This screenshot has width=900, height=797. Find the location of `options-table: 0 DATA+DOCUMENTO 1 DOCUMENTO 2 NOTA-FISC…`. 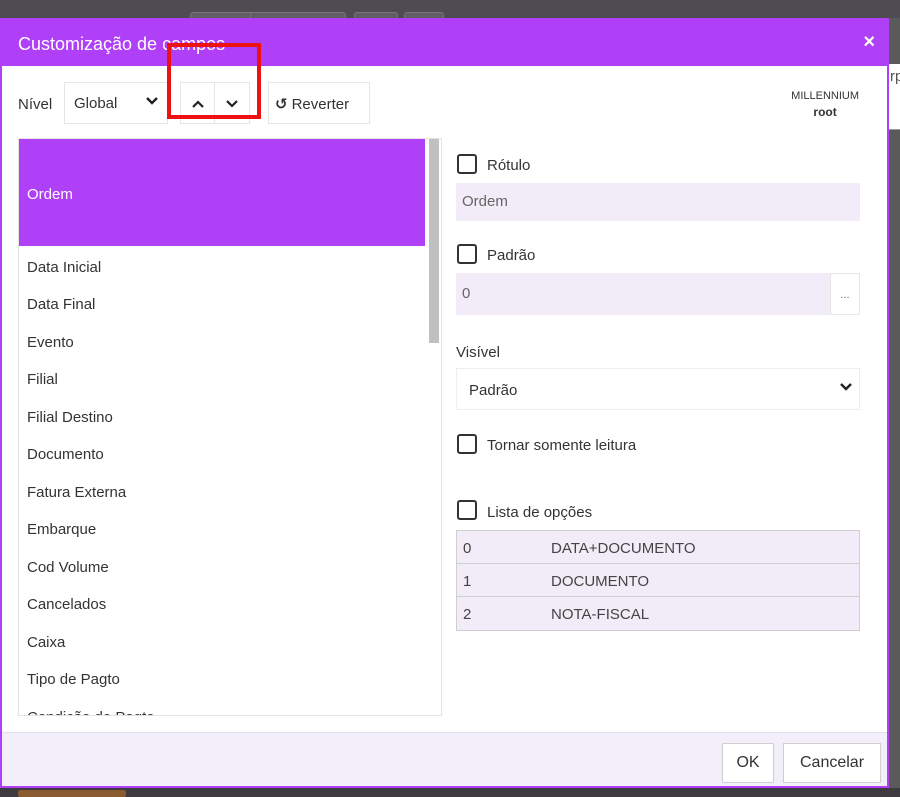

options-table: 0 DATA+DOCUMENTO 1 DOCUMENTO 2 NOTA-FISC… is located at coordinates (658, 580).